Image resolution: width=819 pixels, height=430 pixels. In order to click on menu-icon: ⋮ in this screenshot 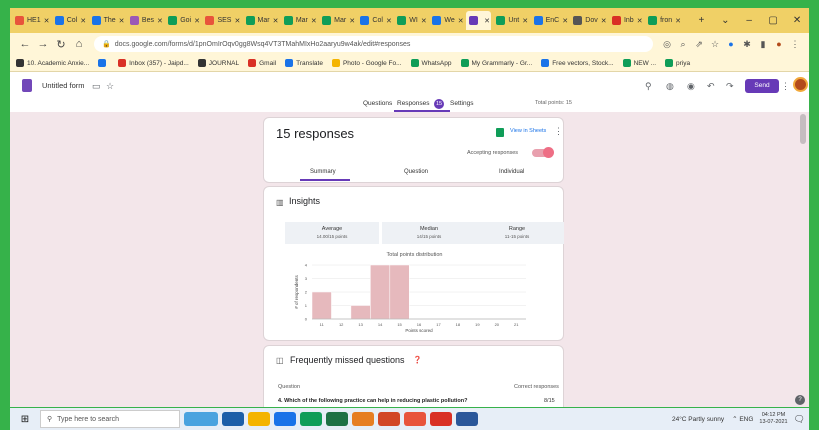, I will do `click(795, 44)`.